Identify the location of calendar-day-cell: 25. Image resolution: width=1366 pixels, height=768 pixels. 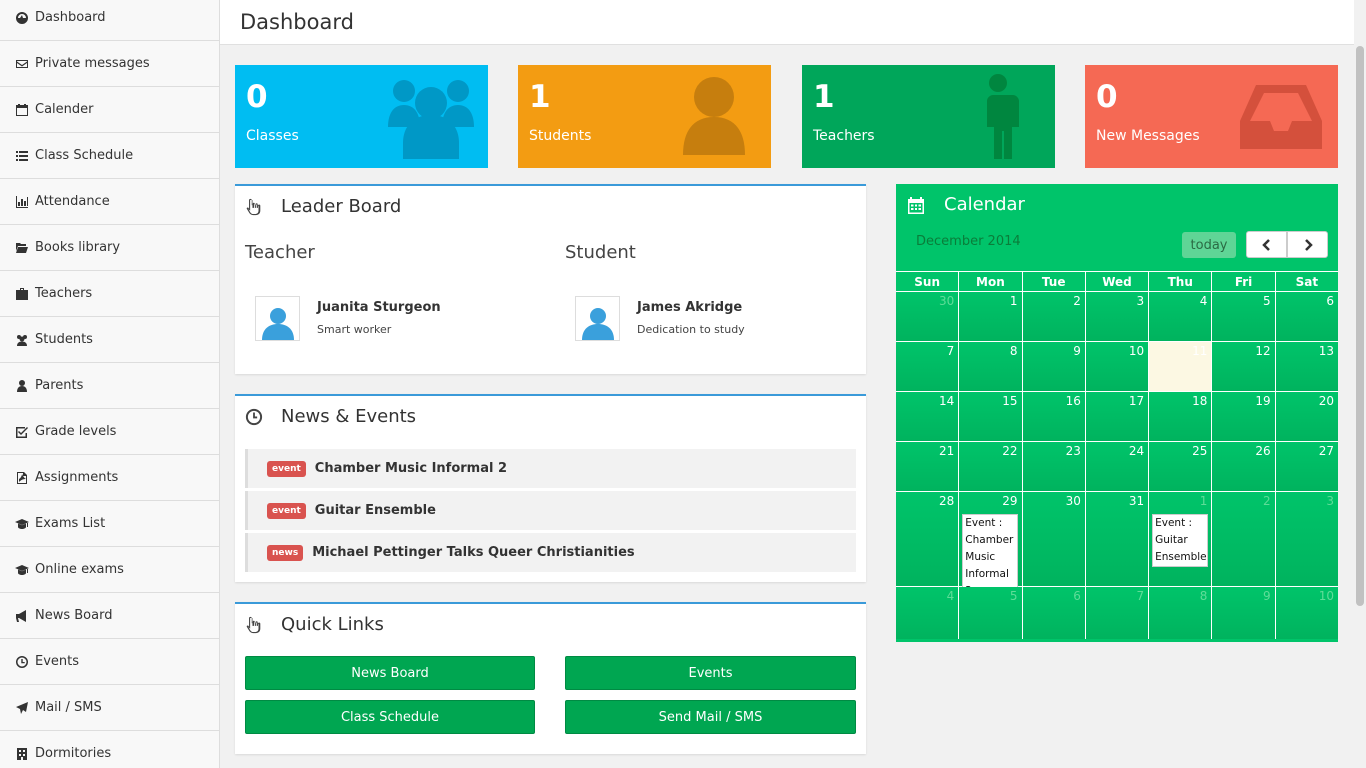
(1180, 466).